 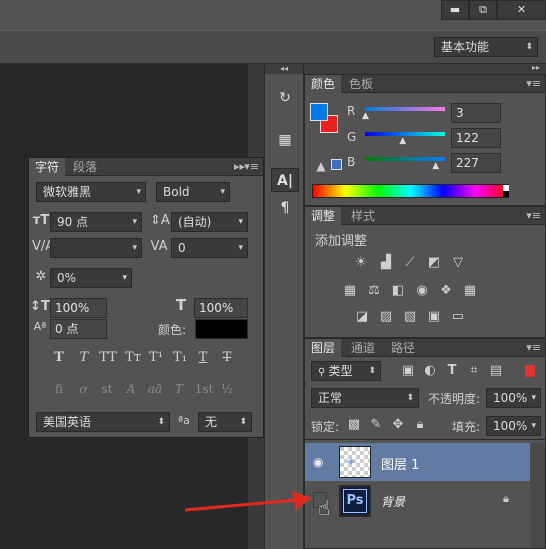 What do you see at coordinates (476, 138) in the screenshot?
I see `g-value-field: 122` at bounding box center [476, 138].